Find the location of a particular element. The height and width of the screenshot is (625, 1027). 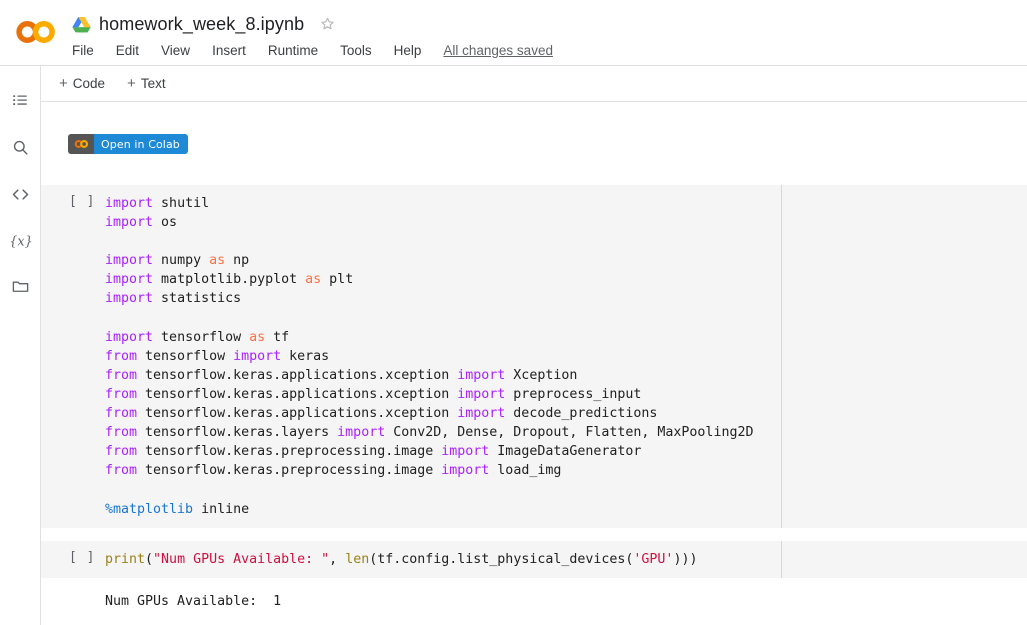

badge-label: Open in Colab is located at coordinates (141, 144).